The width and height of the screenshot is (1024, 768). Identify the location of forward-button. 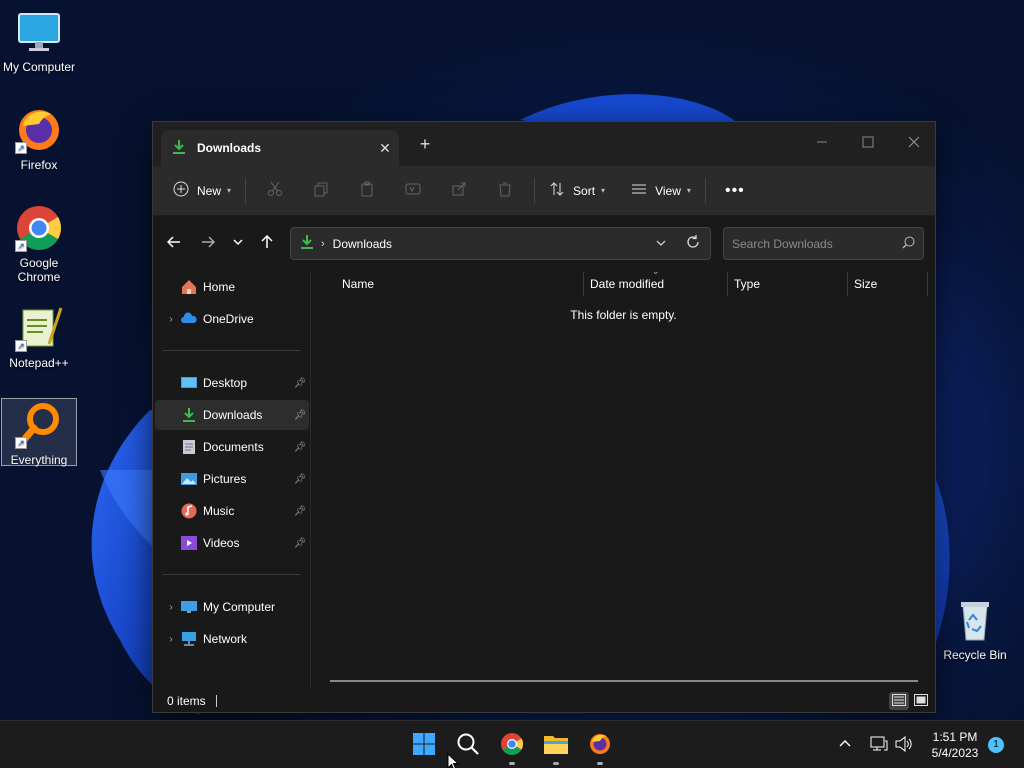
(208, 243).